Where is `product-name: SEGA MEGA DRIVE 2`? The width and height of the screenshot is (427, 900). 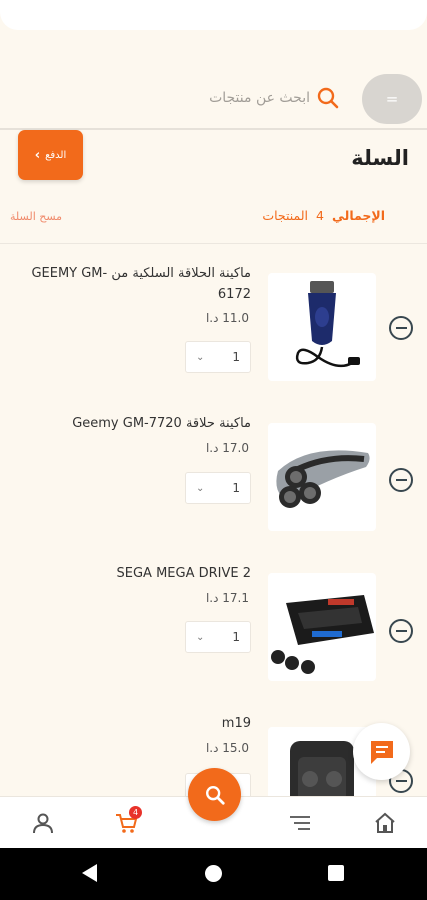 product-name: SEGA MEGA DRIVE 2 is located at coordinates (131, 573).